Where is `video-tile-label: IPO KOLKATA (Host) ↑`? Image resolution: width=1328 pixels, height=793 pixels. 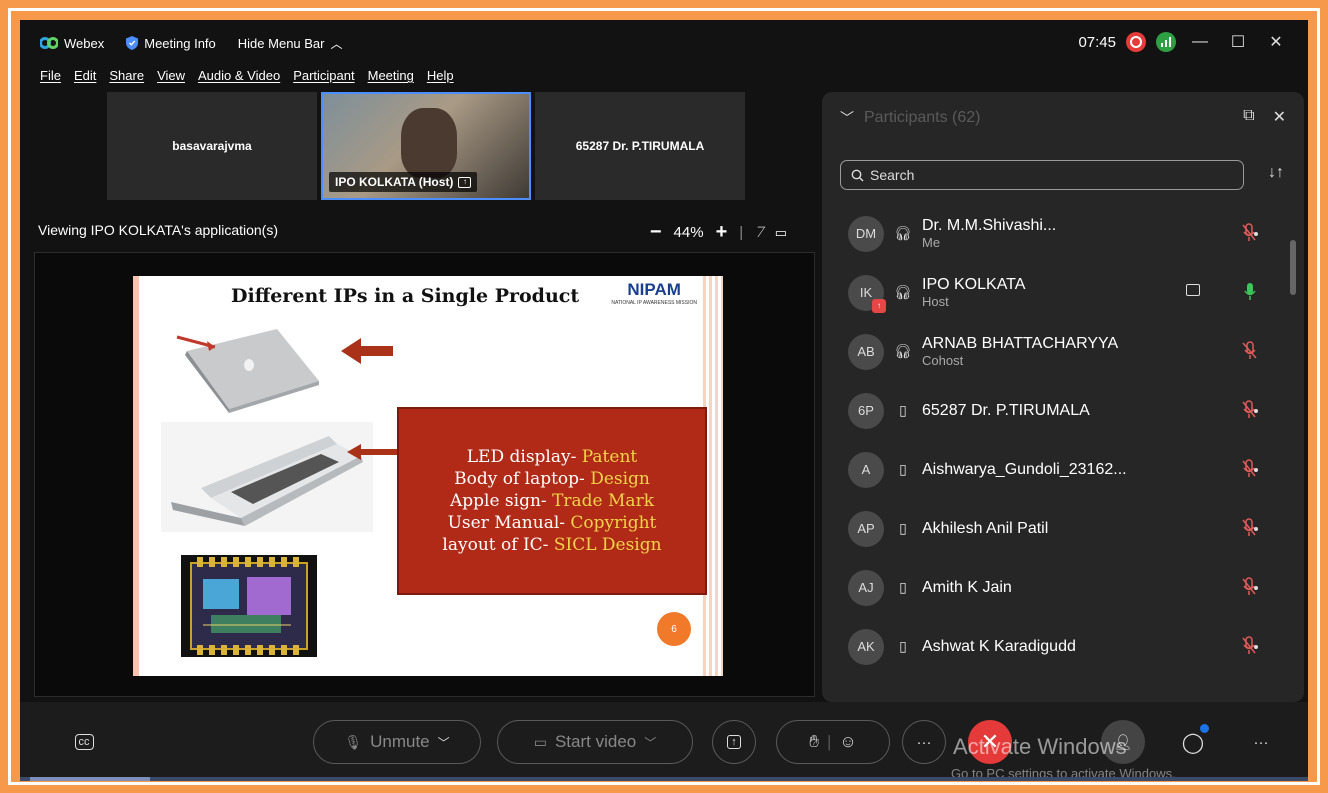 video-tile-label: IPO KOLKATA (Host) ↑ is located at coordinates (403, 182).